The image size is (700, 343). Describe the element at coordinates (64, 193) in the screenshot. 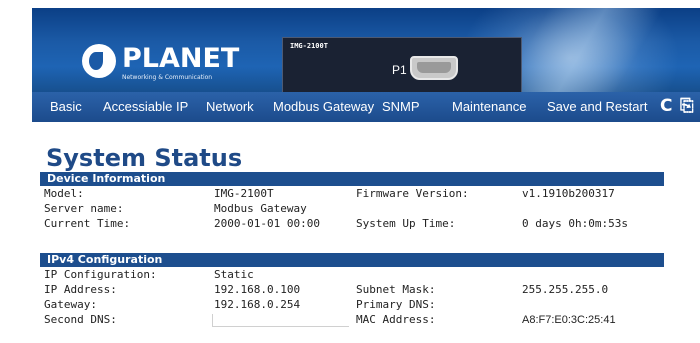

I see `model-label: Model:` at that location.